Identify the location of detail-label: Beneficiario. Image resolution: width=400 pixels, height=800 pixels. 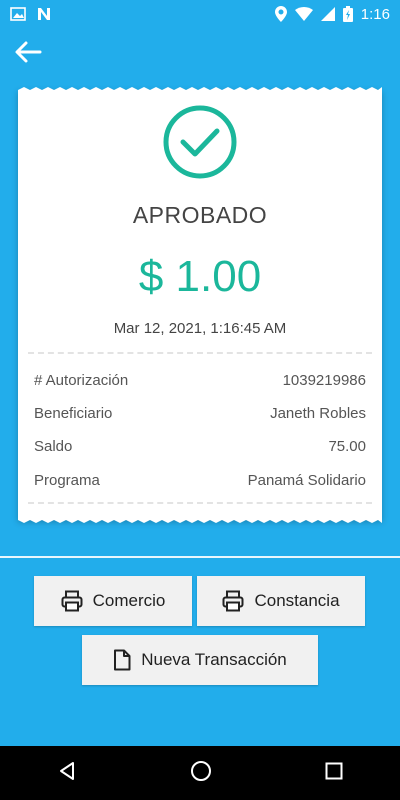
(73, 413).